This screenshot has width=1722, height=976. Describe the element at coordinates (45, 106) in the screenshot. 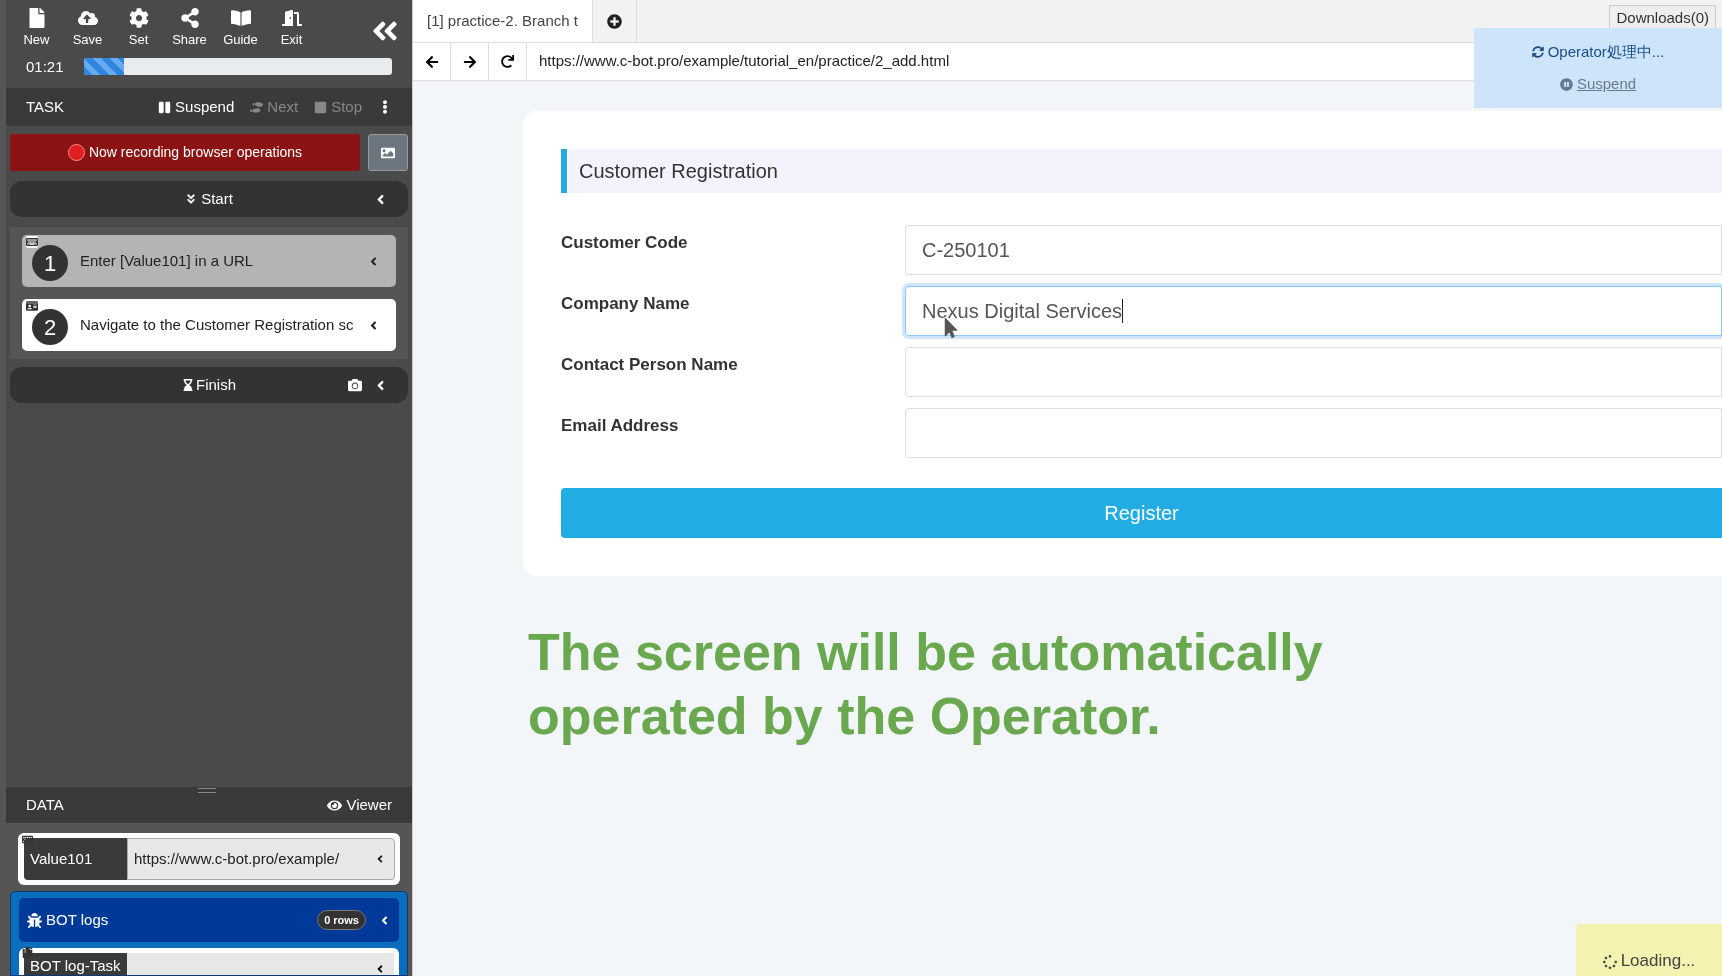

I see `section-title: TASK` at that location.